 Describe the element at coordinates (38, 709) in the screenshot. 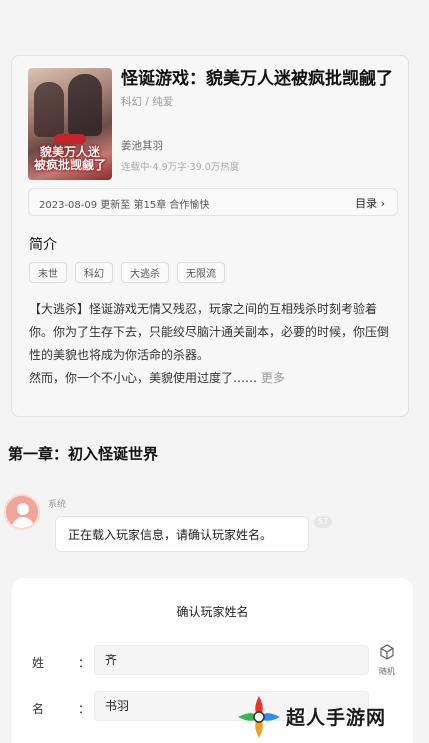

I see `given-name-label: 名` at that location.